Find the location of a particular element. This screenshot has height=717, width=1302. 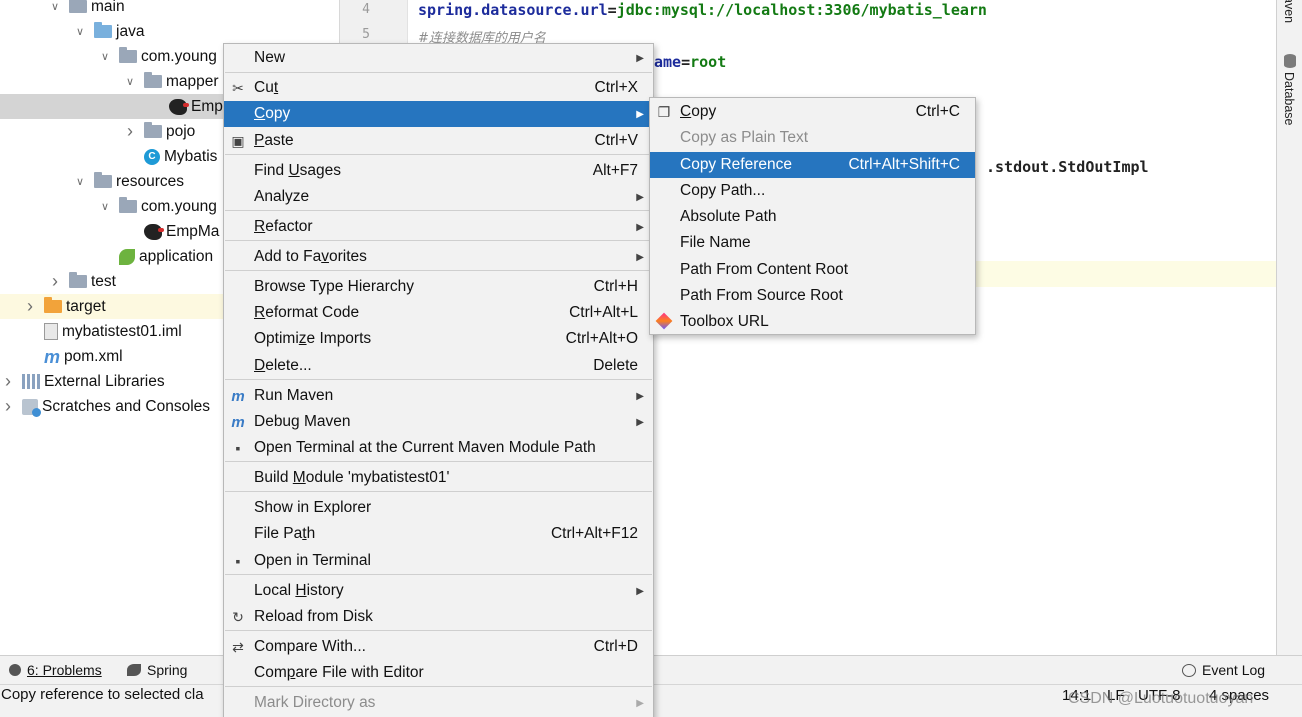

context-menu-item-reformat-code: Reformat Code Ctrl+Alt+L is located at coordinates (438, 313).